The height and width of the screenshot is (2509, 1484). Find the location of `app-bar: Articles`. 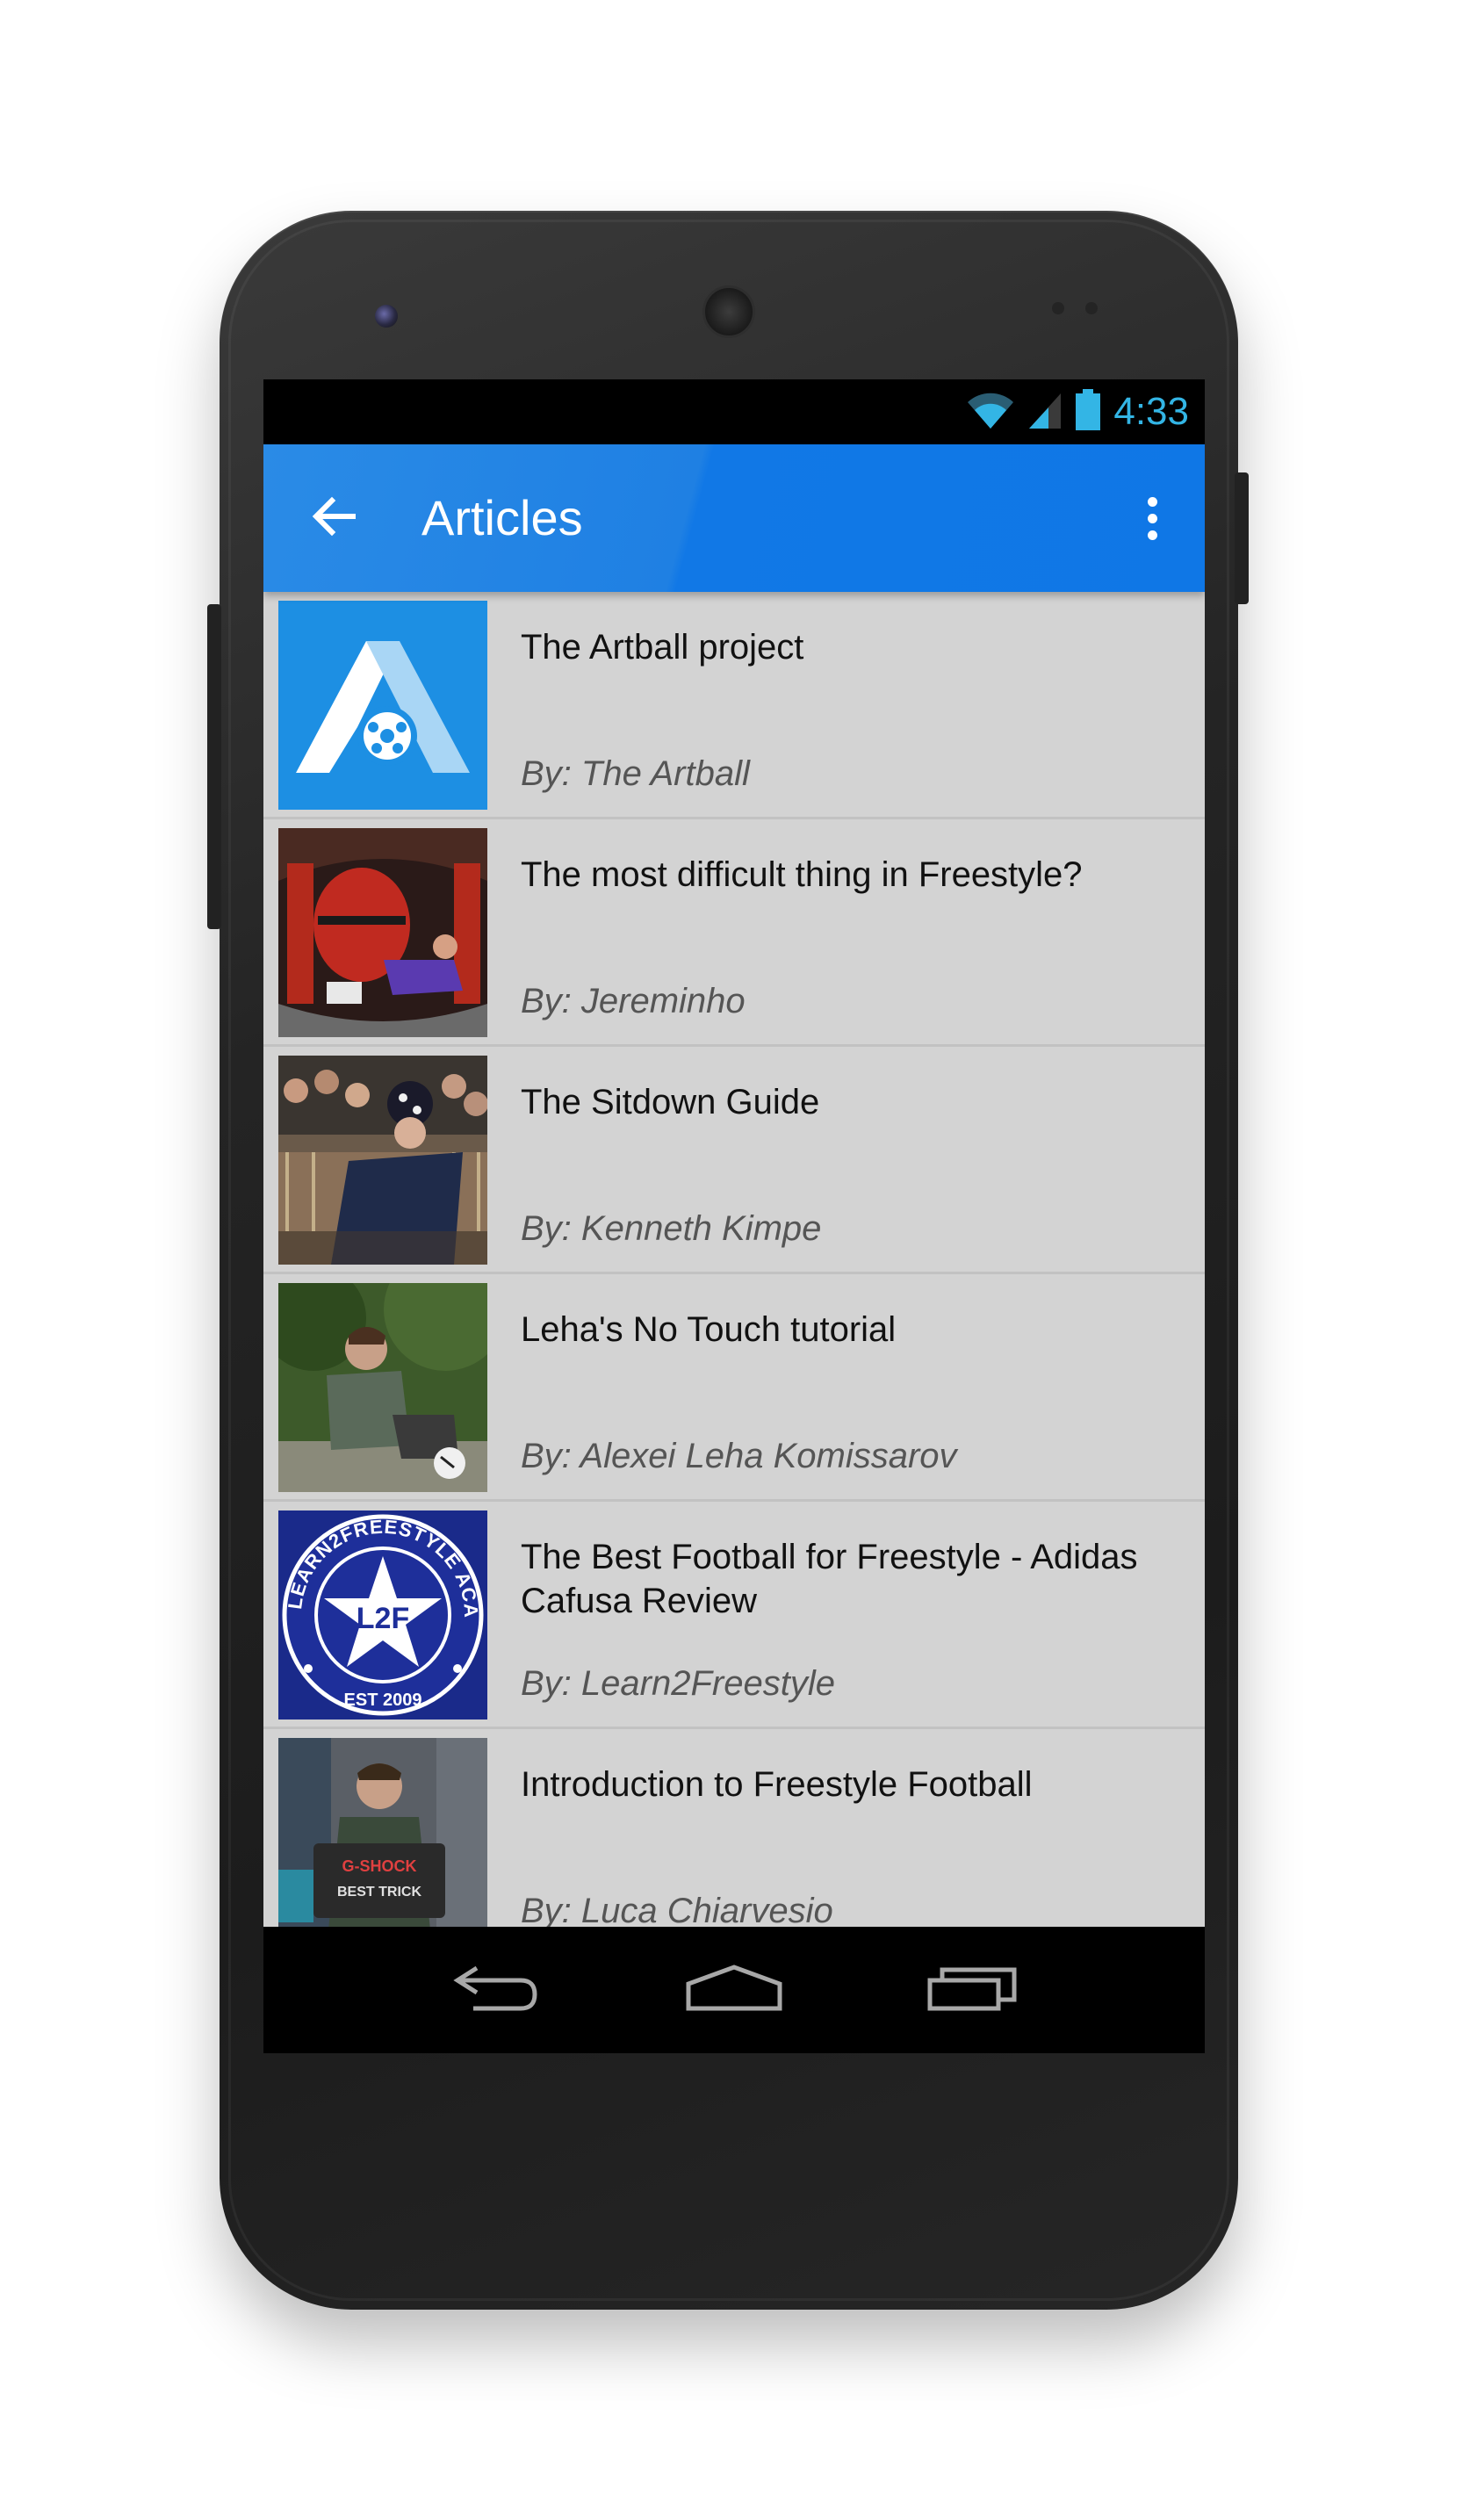

app-bar: Articles is located at coordinates (734, 518).